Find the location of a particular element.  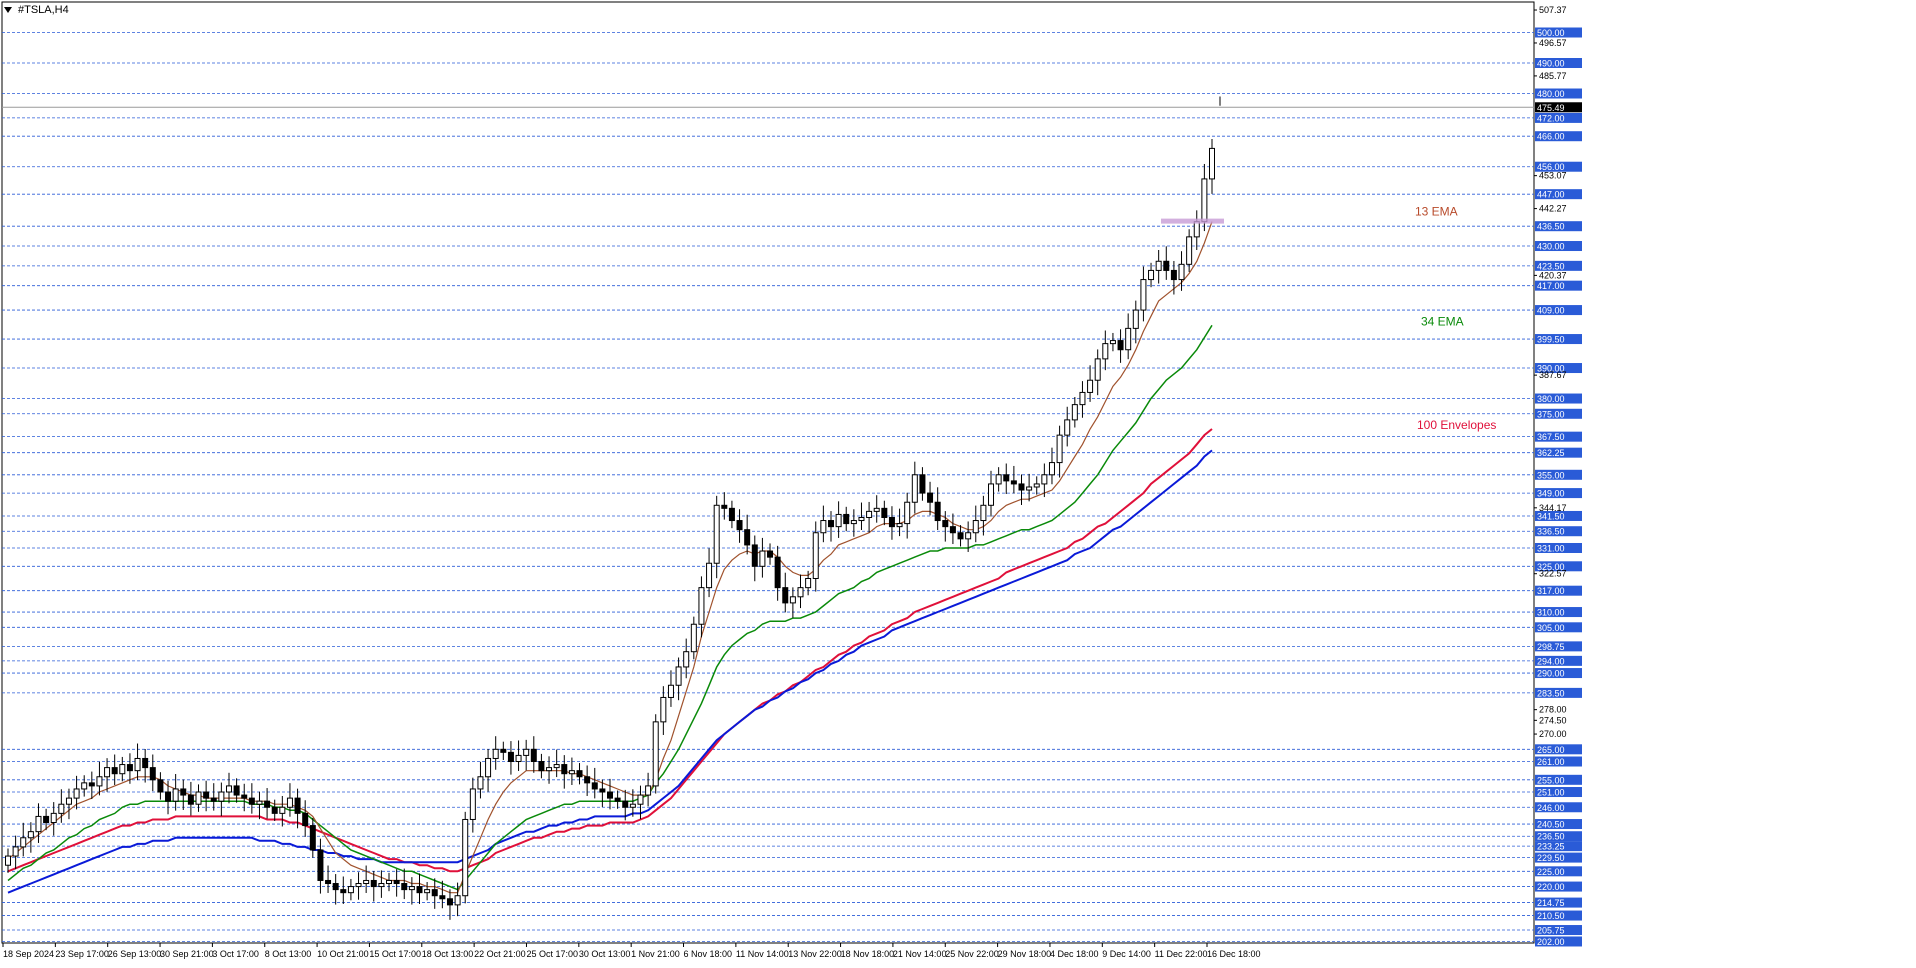

price-label: 298.75 is located at coordinates (1551, 647).